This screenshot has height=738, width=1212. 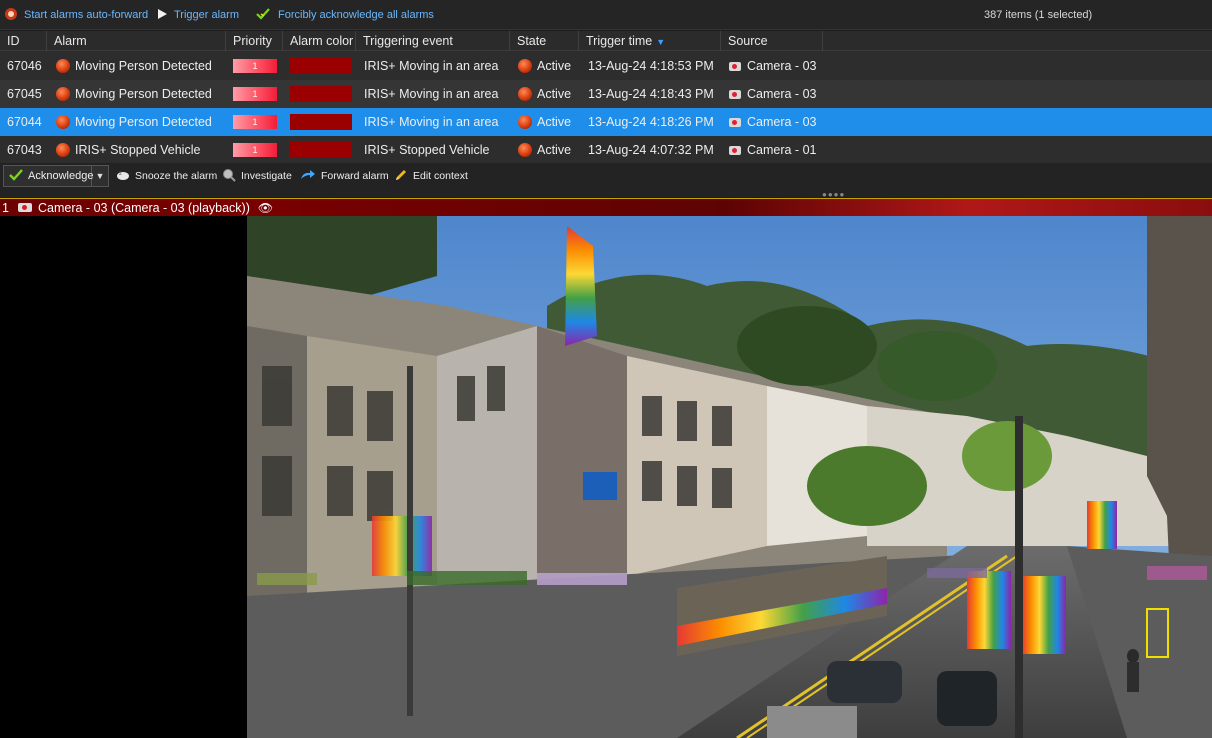 I want to click on cell-trigger-time: 13-Aug-24 4:07:32 PM, so click(x=651, y=150).